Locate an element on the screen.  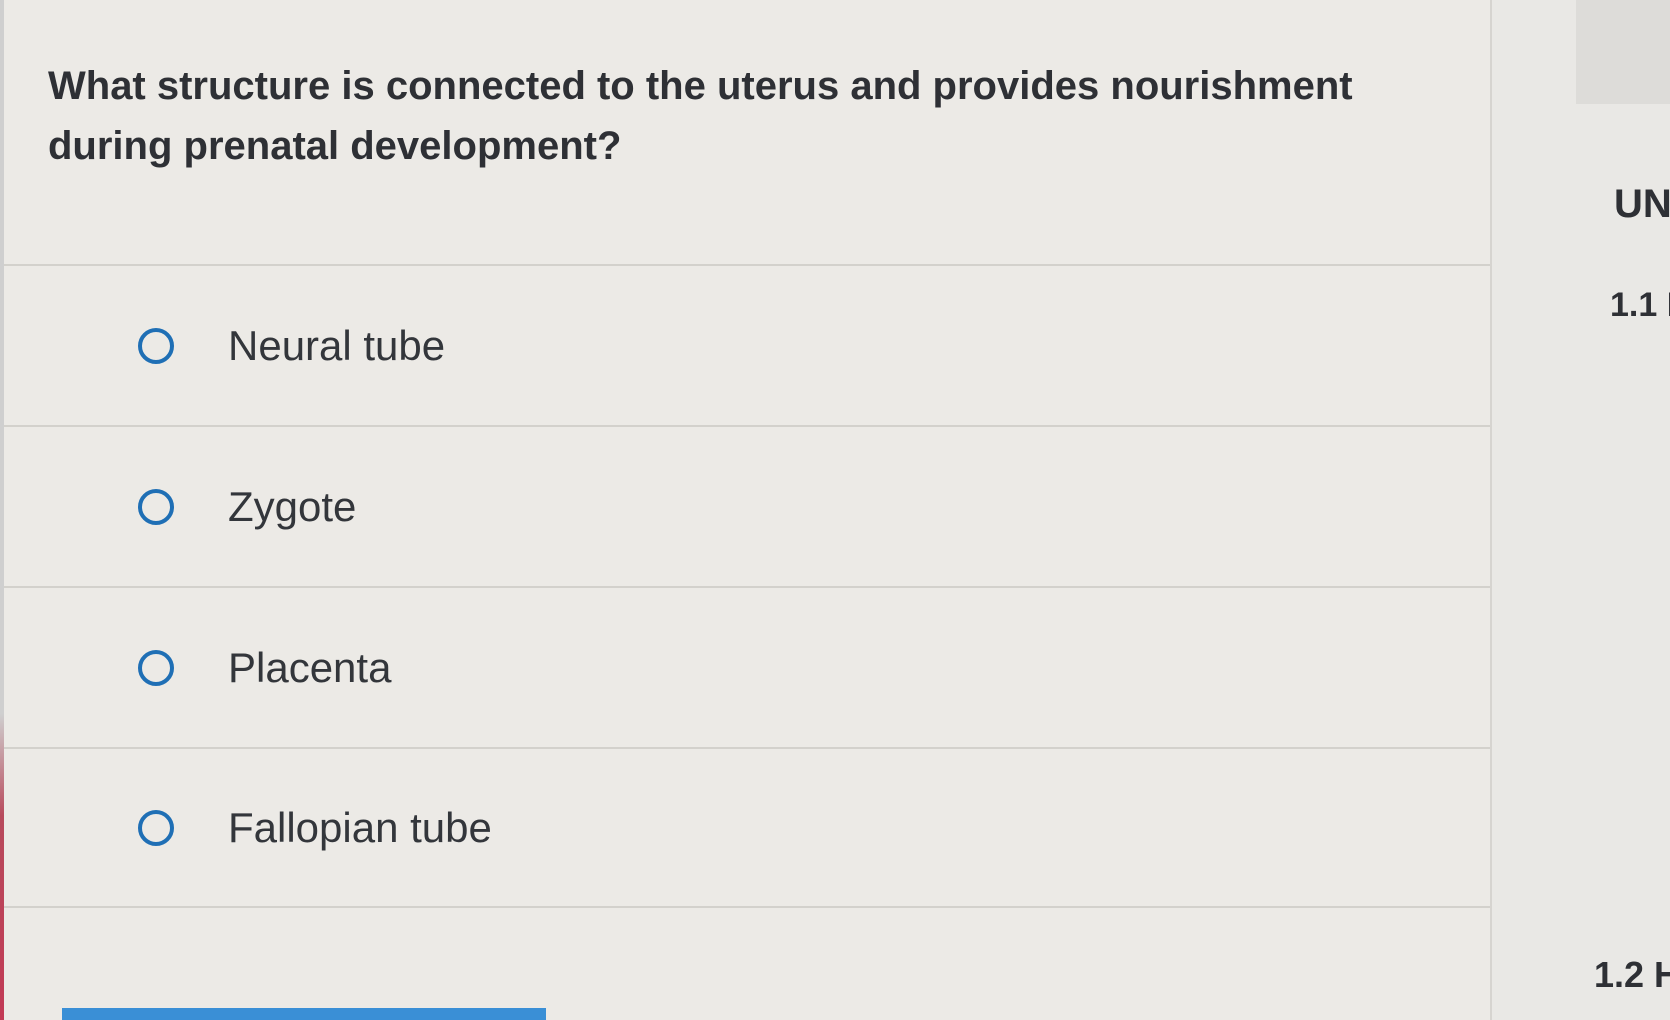
option-zygote: Zygote is located at coordinates (747, 505).